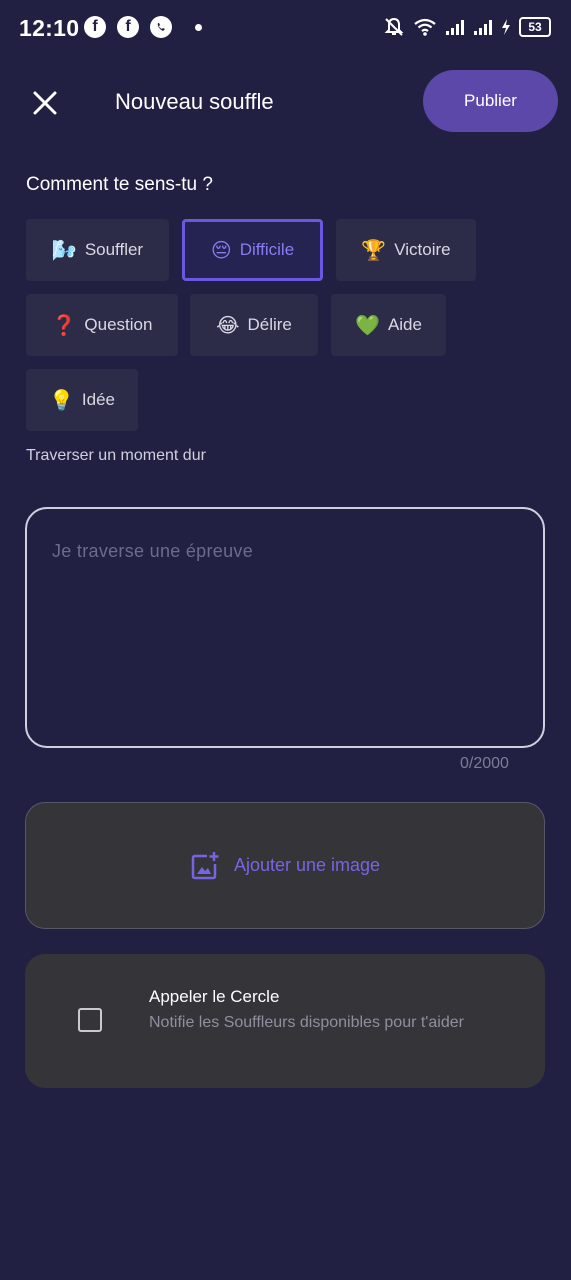 This screenshot has width=571, height=1280. Describe the element at coordinates (90, 1020) in the screenshot. I see `call-circle-checkbox` at that location.